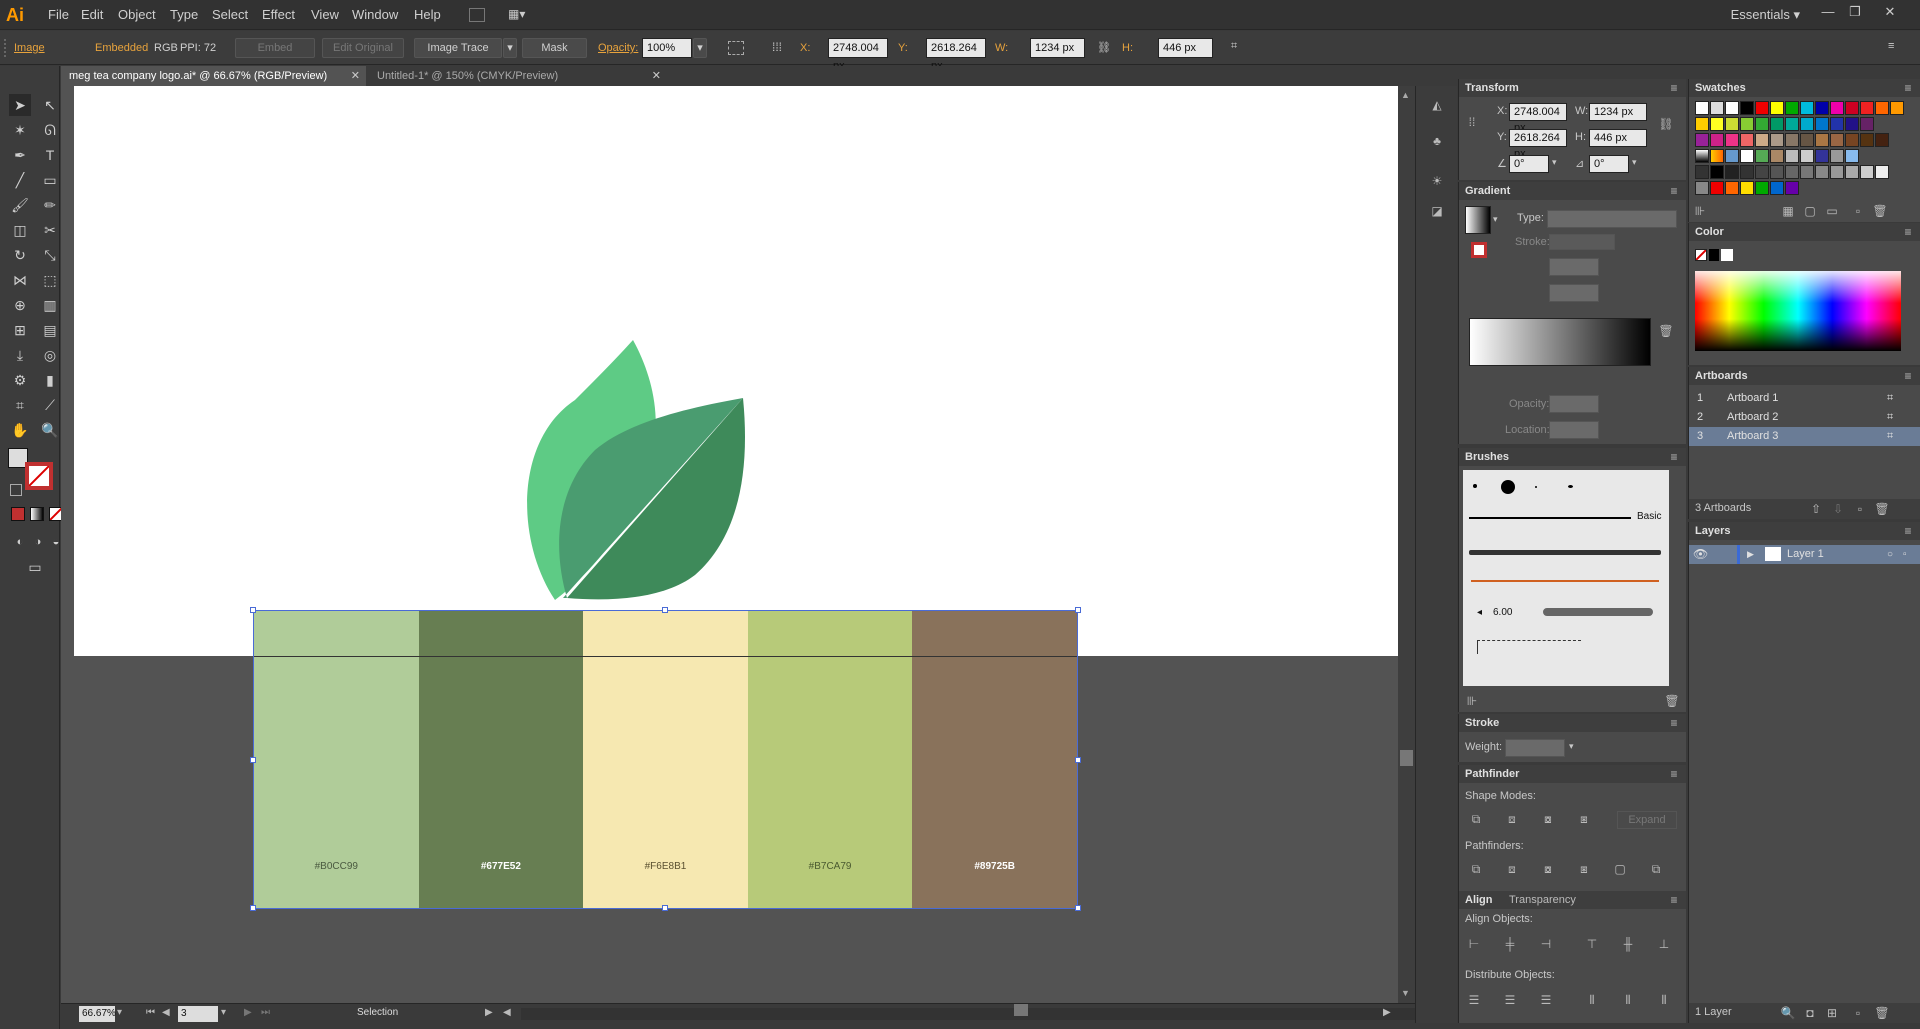 The image size is (1920, 1029). Describe the element at coordinates (1546, 944) in the screenshot. I see `align-right-icon: ⊣` at that location.